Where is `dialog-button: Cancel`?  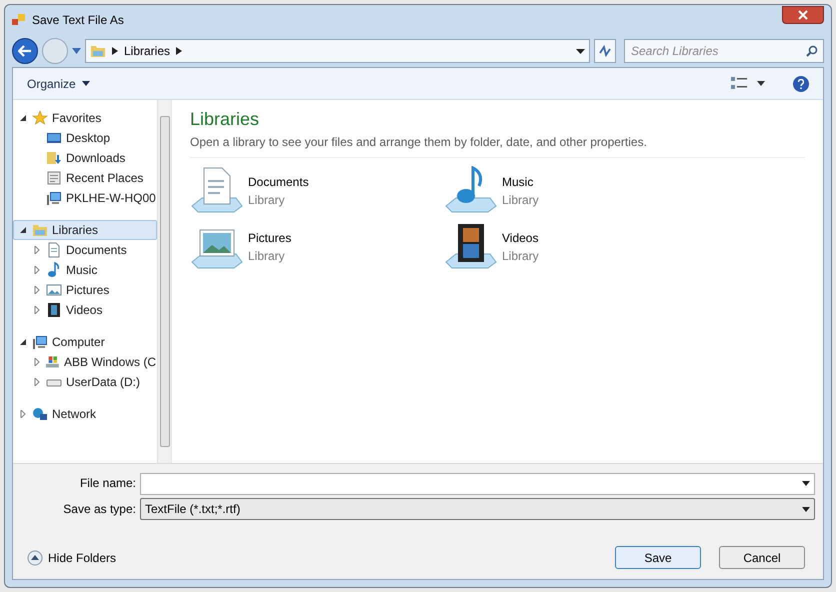 dialog-button: Cancel is located at coordinates (762, 557).